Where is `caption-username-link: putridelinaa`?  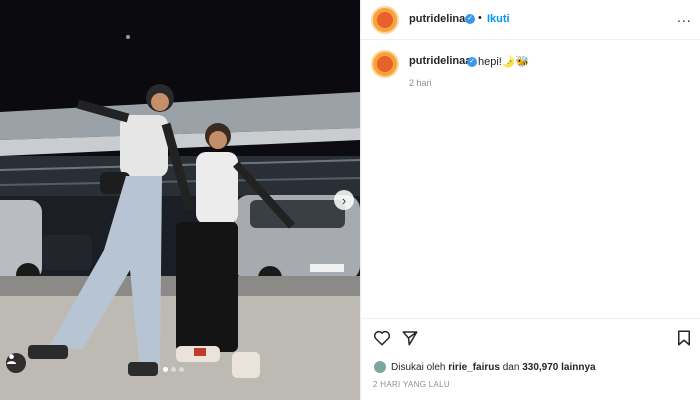 caption-username-link: putridelinaa is located at coordinates (440, 61).